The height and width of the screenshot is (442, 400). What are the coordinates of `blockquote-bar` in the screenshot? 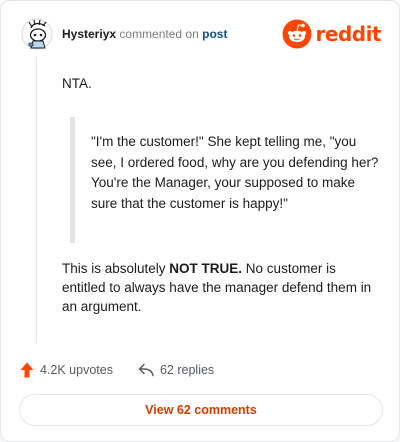 It's located at (72, 180).